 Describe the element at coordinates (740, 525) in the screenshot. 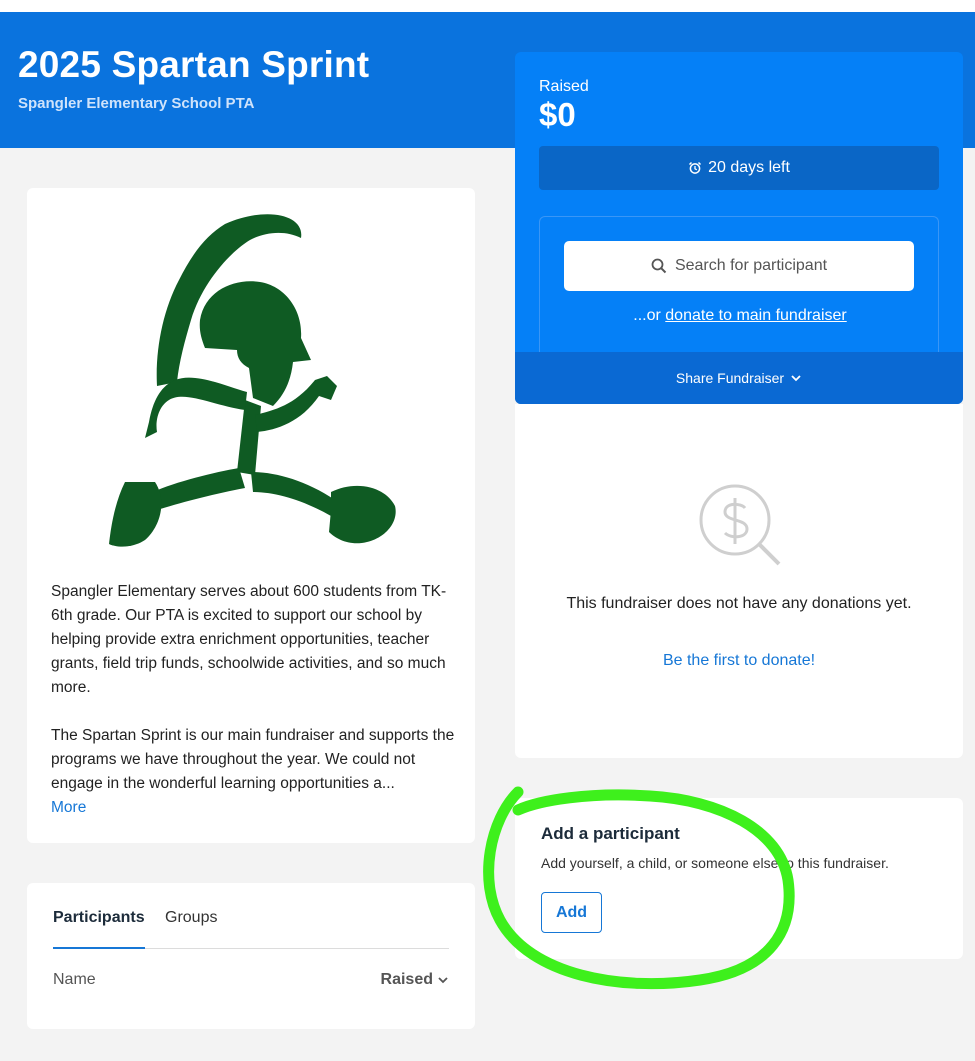

I see `dollar-magnifier-icon` at that location.